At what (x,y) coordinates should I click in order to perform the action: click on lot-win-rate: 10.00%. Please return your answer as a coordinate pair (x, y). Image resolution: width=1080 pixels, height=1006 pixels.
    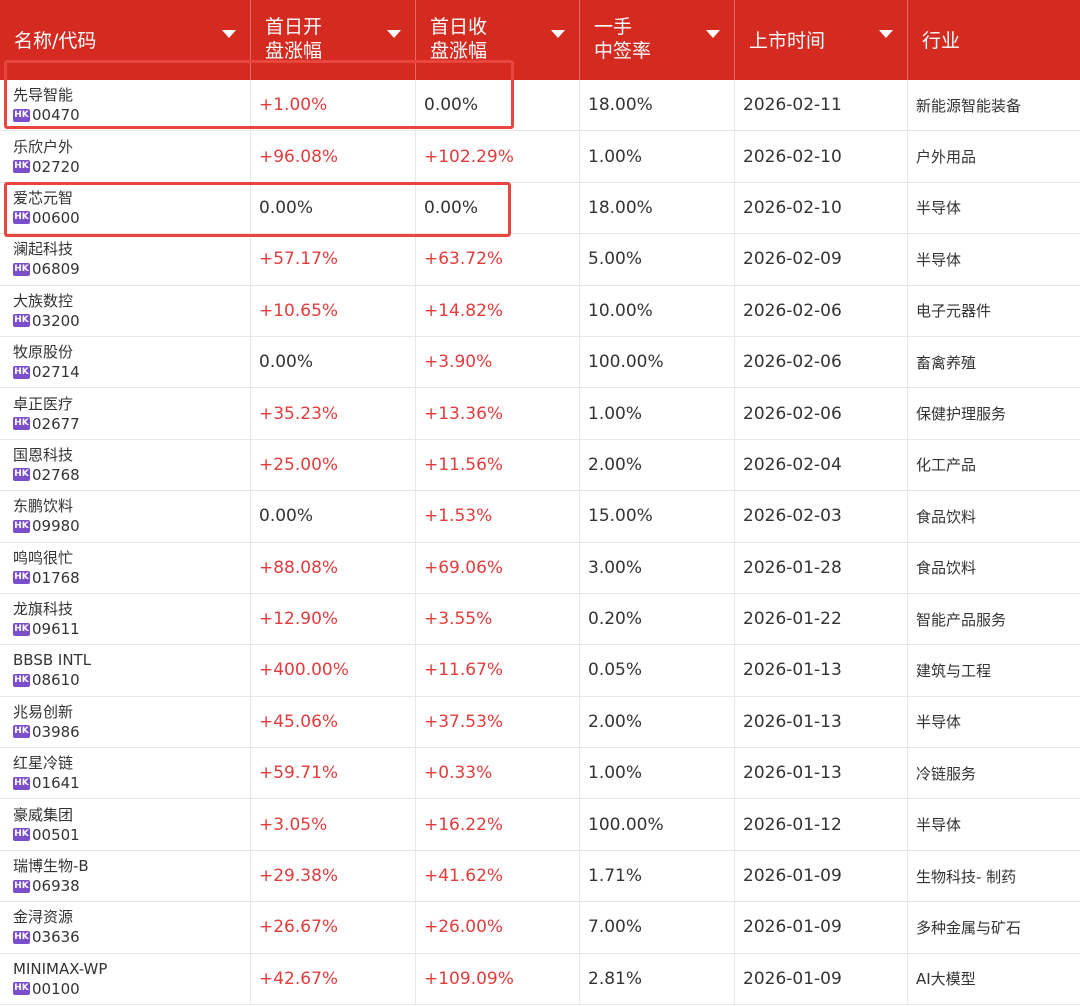
    Looking at the image, I should click on (657, 310).